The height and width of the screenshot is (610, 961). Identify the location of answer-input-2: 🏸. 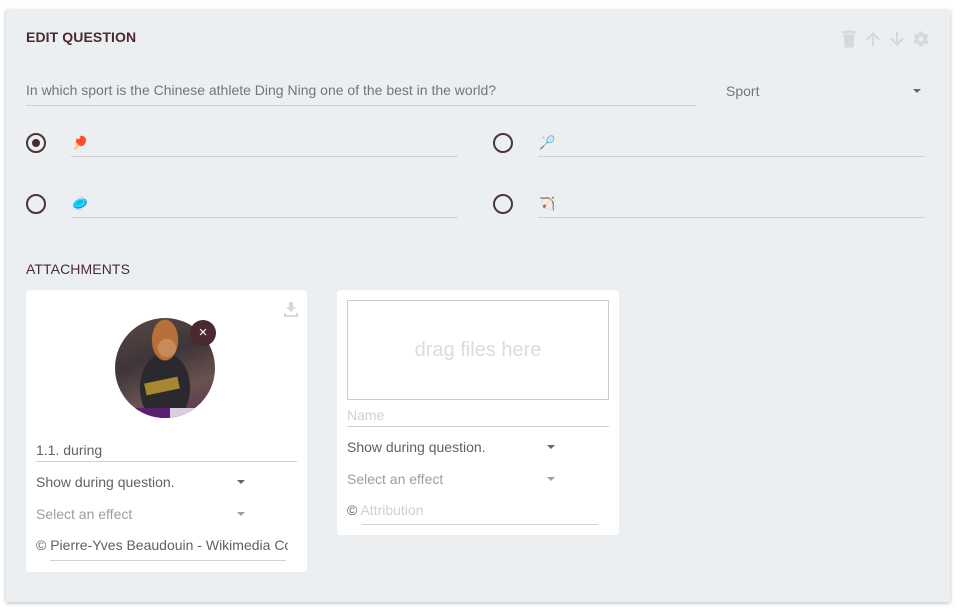
(731, 144).